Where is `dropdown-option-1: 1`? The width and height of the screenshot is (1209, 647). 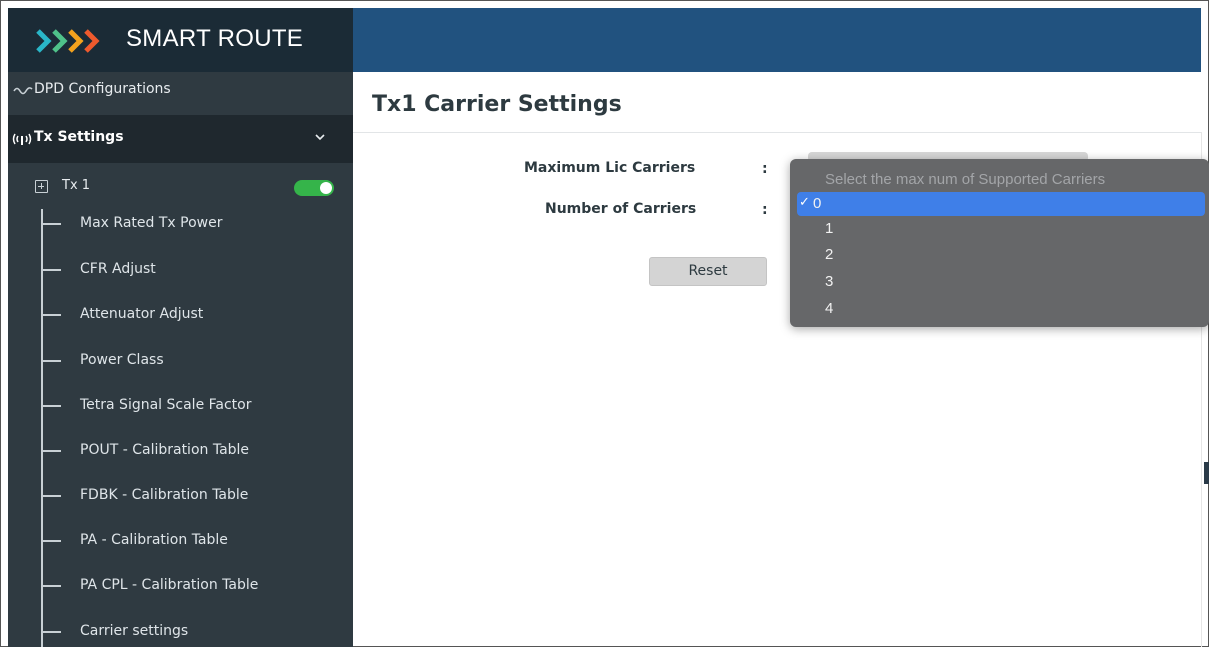
dropdown-option-1: 1 is located at coordinates (1001, 229).